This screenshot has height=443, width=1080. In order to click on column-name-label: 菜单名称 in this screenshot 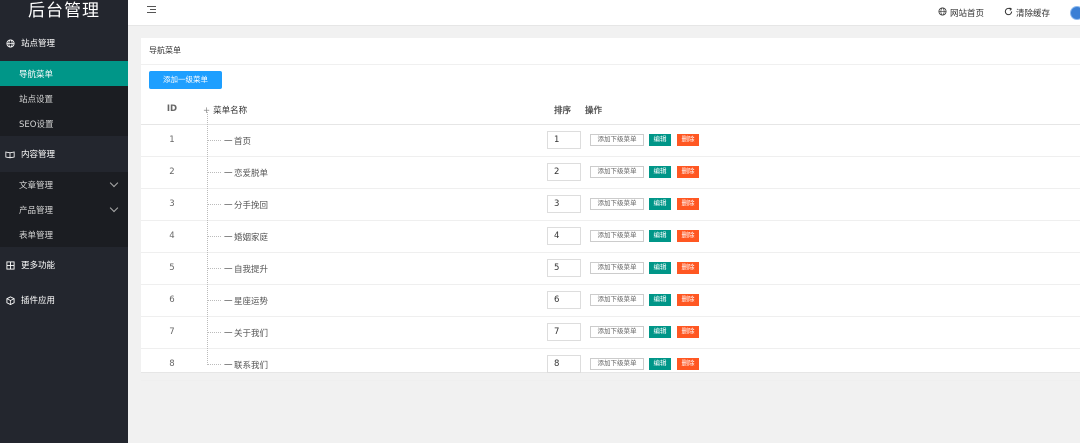, I will do `click(230, 111)`.